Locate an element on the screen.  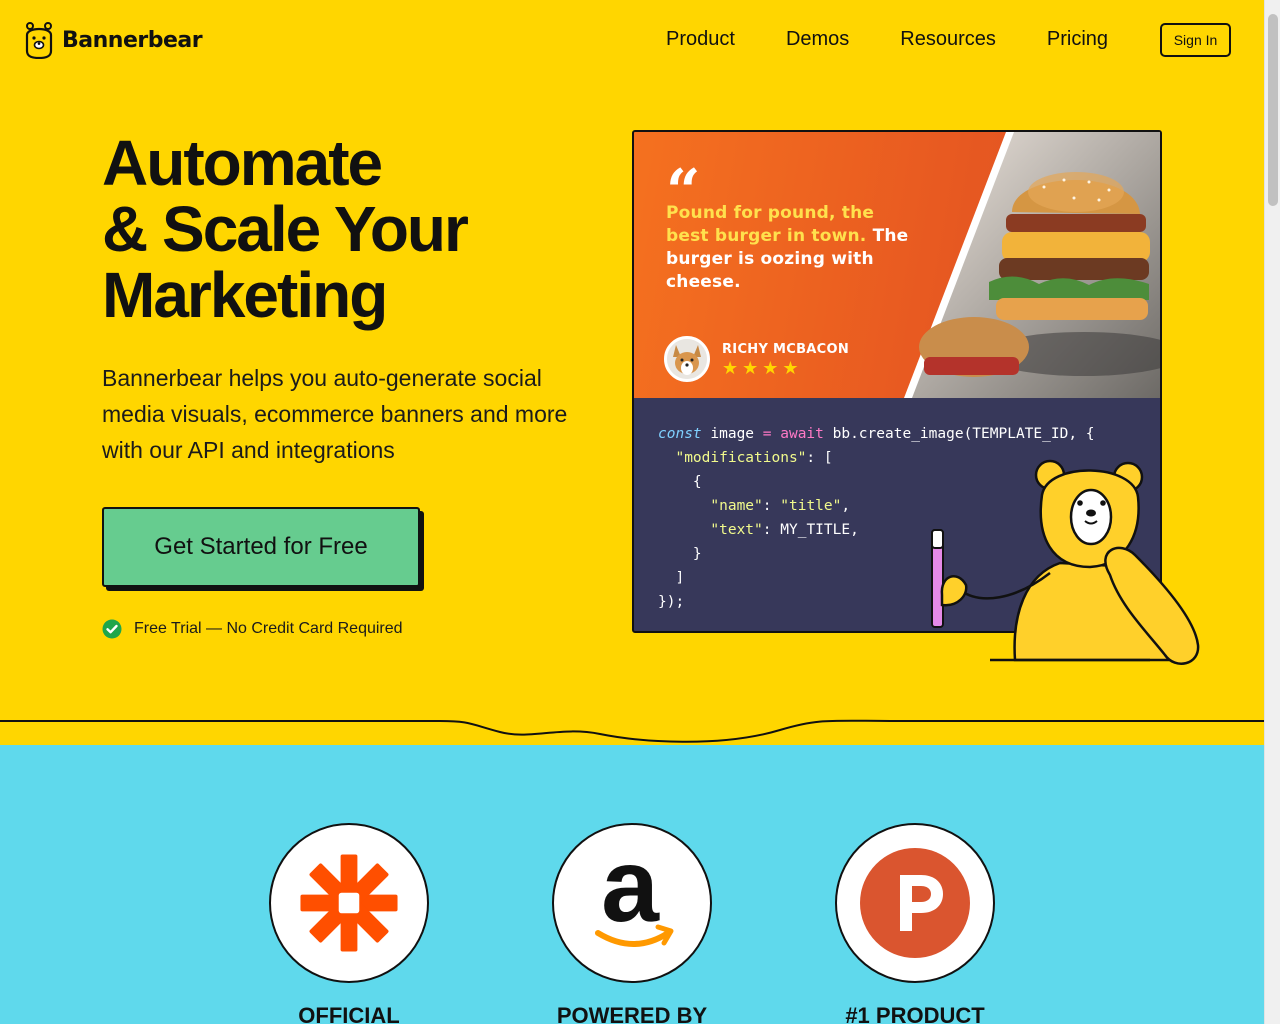
code-token: = is located at coordinates (767, 434).